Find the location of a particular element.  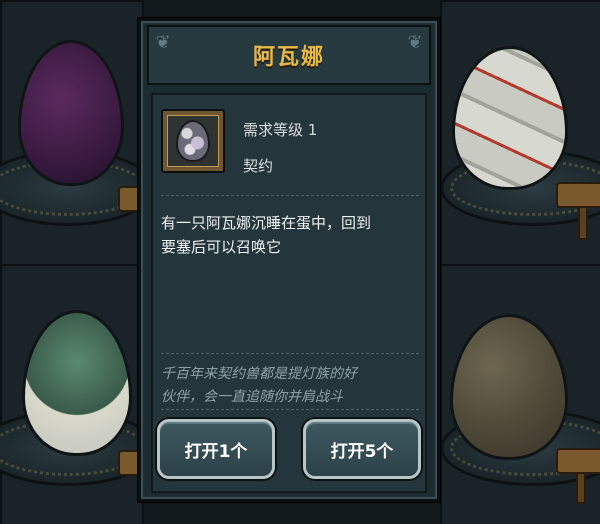

flavor-line: 伙伴，会一直追随你并肩战斗 is located at coordinates (252, 397).